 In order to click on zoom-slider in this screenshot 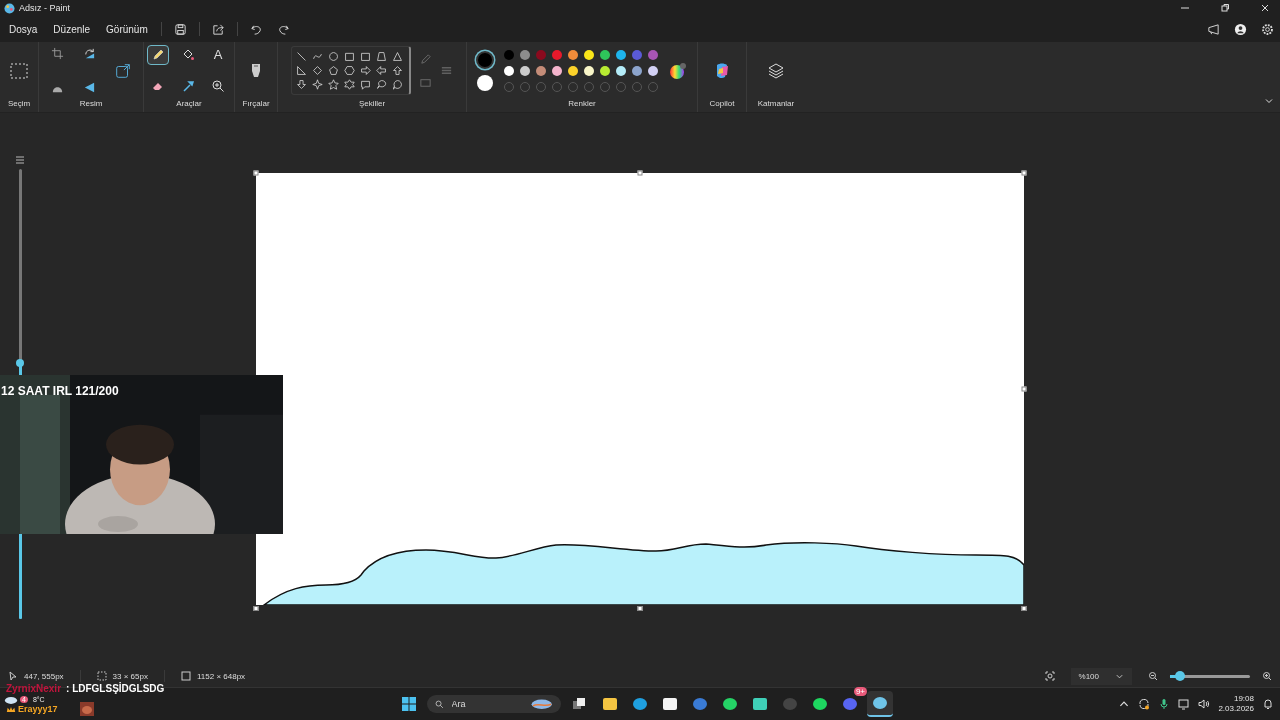, I will do `click(1210, 676)`.